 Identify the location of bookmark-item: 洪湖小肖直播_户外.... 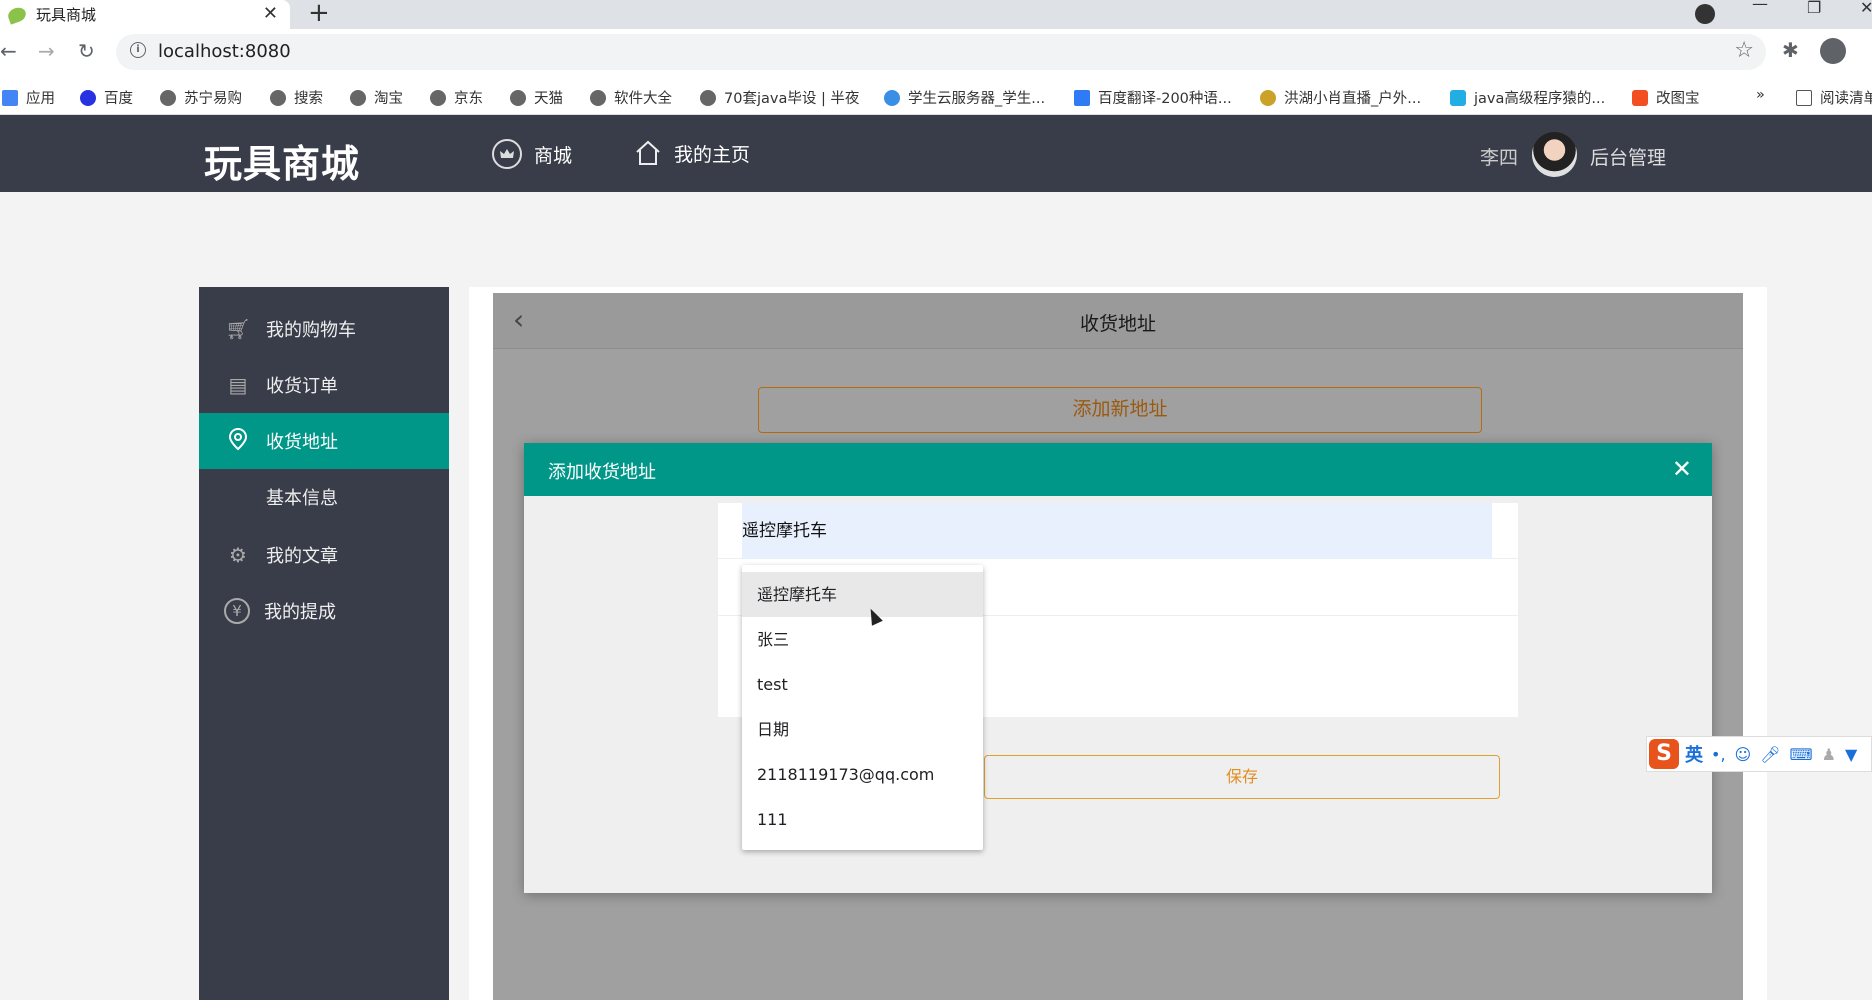
(1340, 97).